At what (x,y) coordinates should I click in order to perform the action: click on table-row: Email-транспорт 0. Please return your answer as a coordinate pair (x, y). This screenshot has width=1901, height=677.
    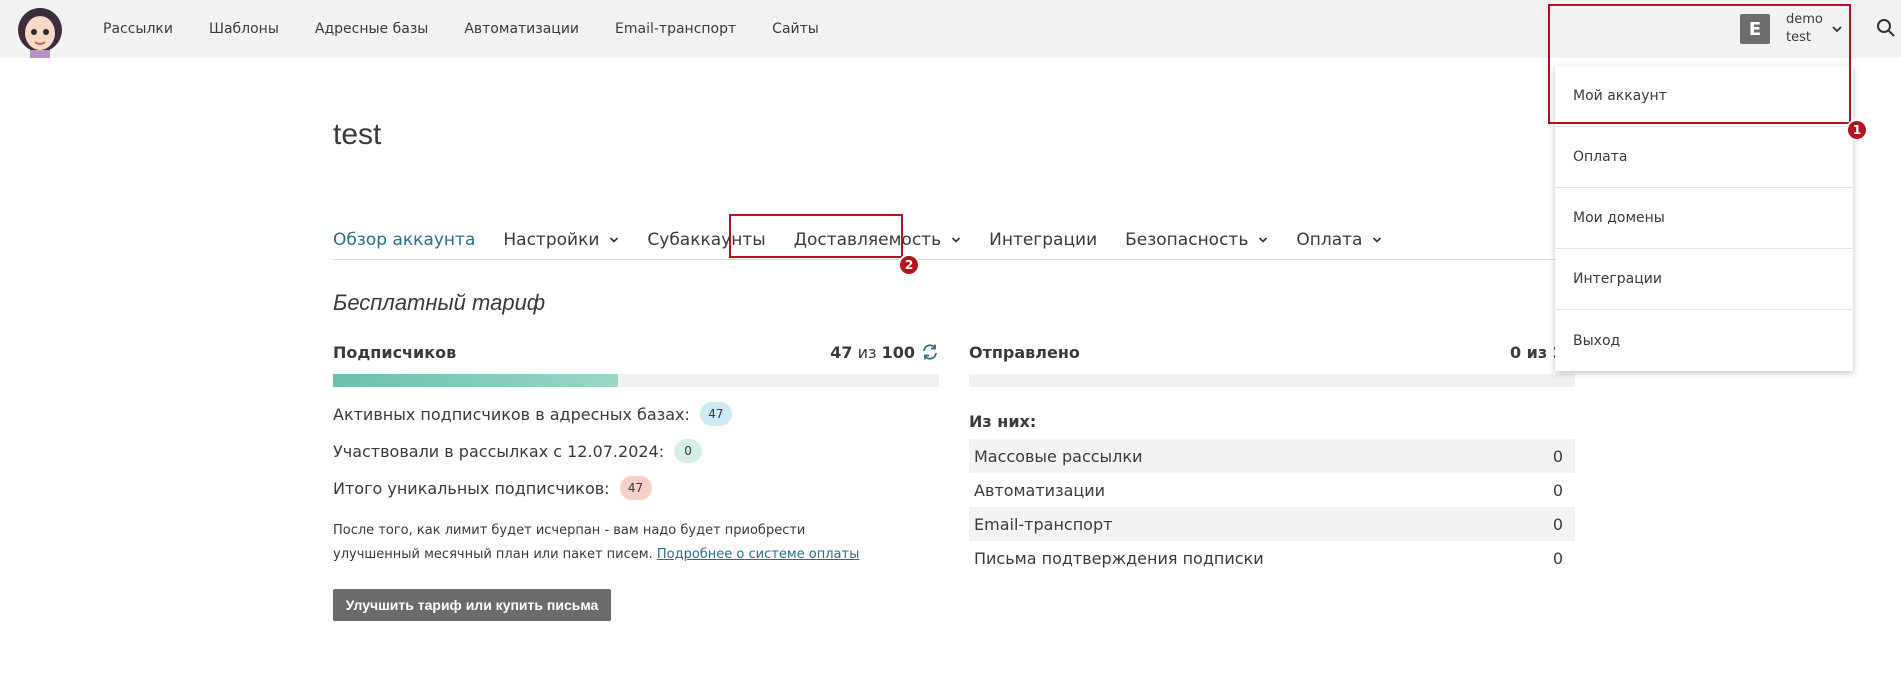
    Looking at the image, I should click on (1272, 524).